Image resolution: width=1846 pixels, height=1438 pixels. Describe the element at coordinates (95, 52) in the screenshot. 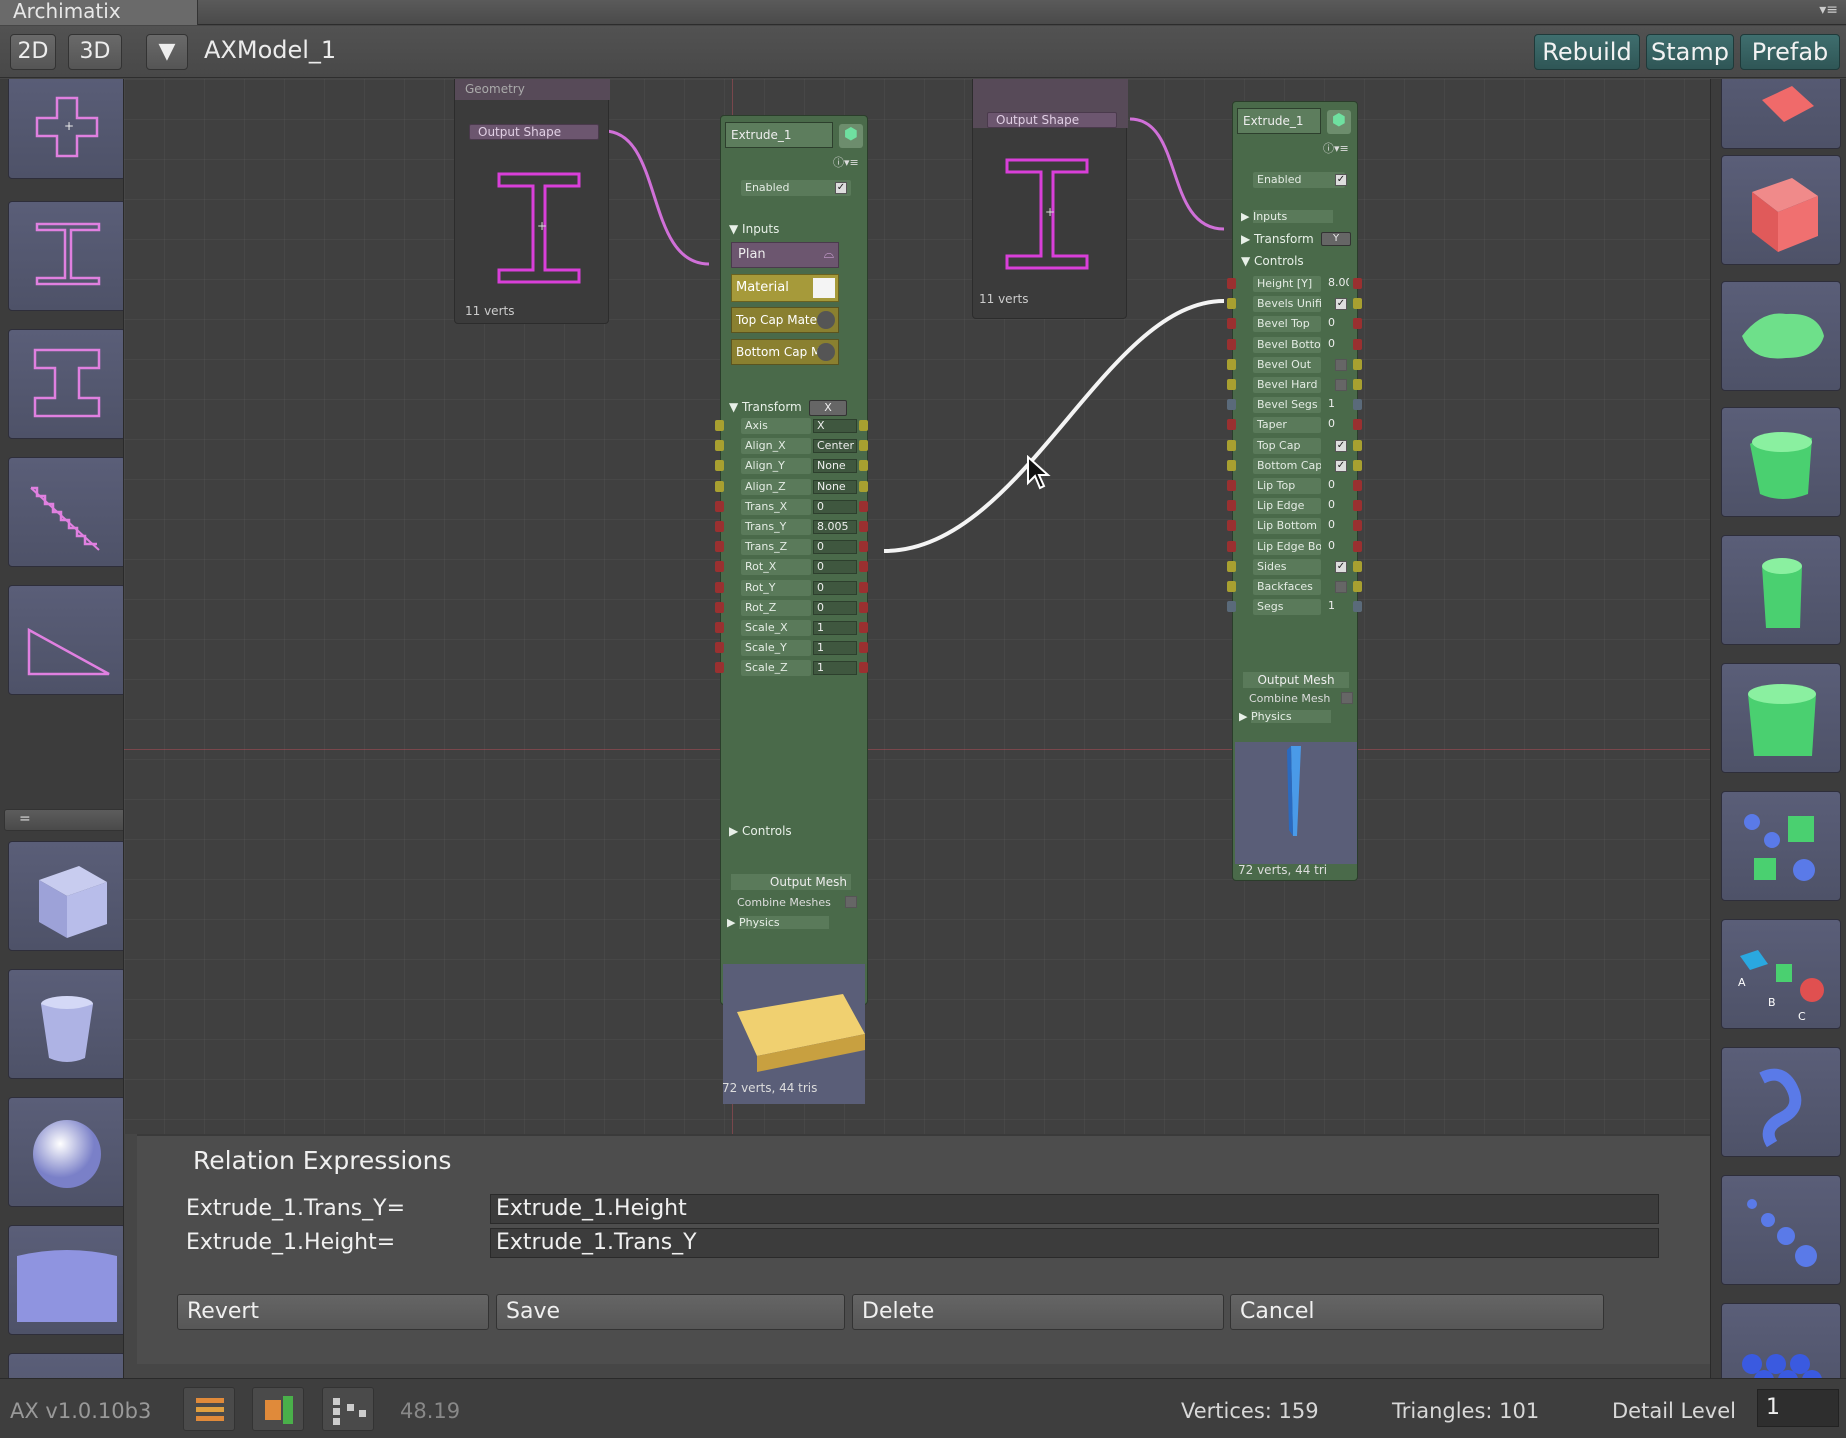

I see `view-3d-button: 3D` at that location.